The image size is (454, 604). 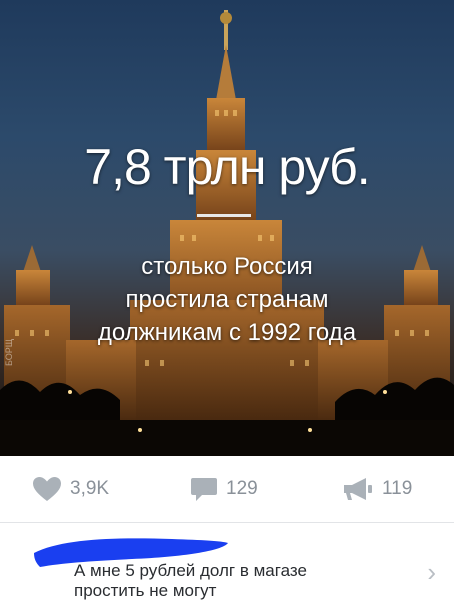 What do you see at coordinates (358, 489) in the screenshot?
I see `megaphone-icon` at bounding box center [358, 489].